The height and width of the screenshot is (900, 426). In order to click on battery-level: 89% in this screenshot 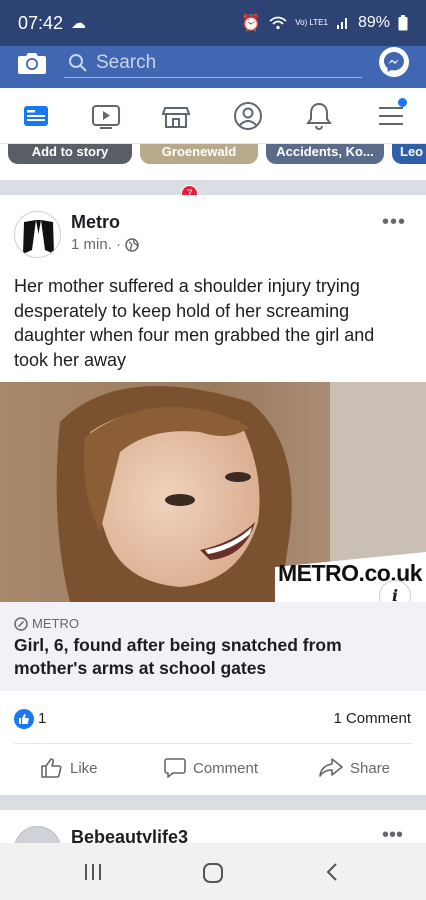, I will do `click(373, 22)`.